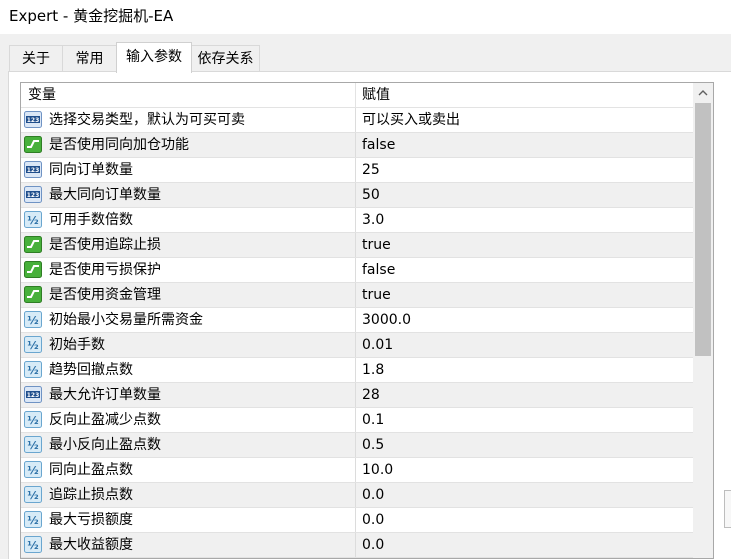  Describe the element at coordinates (91, 170) in the screenshot. I see `parameter-name: 同向订单数量` at that location.